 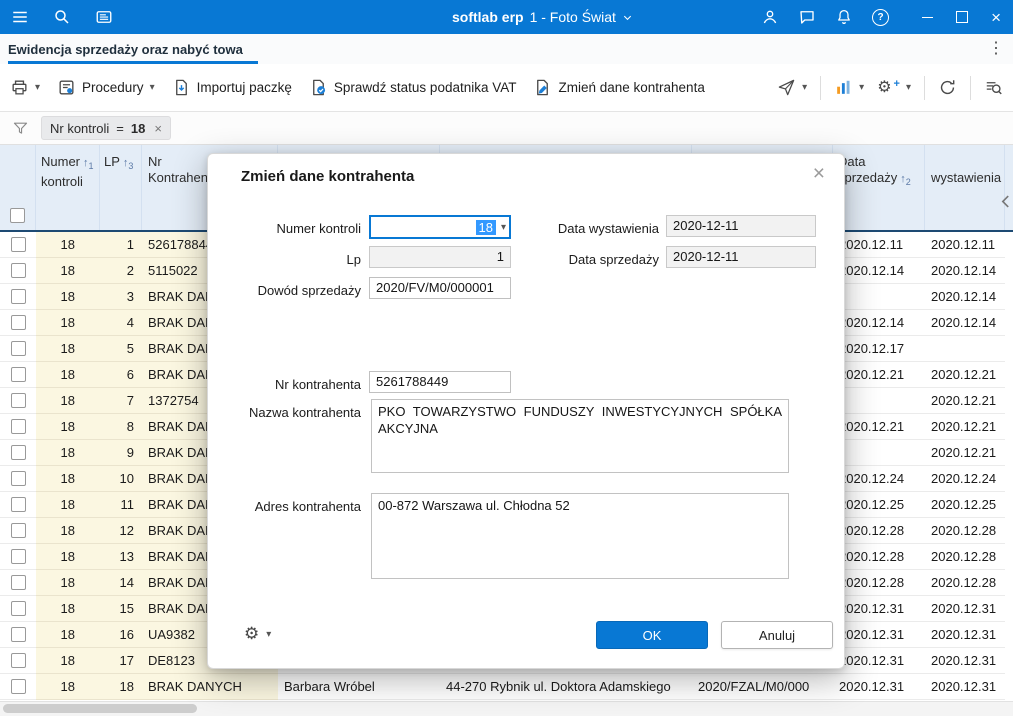 I want to click on lp-label: Lp, so click(x=353, y=259).